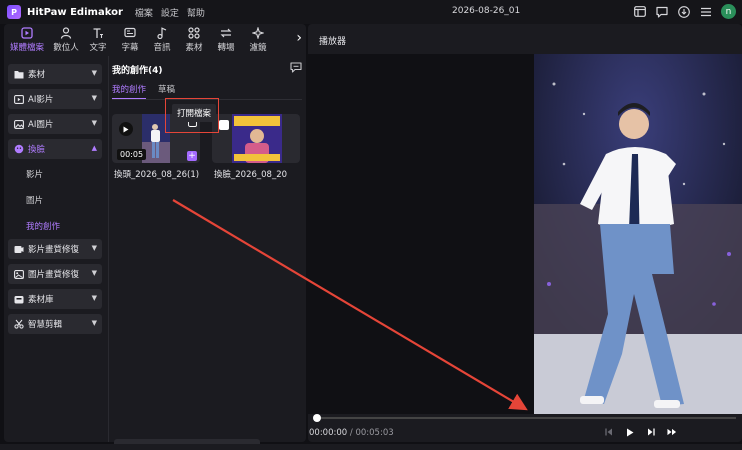  Describe the element at coordinates (226, 33) in the screenshot. I see `transition-icon` at that location.